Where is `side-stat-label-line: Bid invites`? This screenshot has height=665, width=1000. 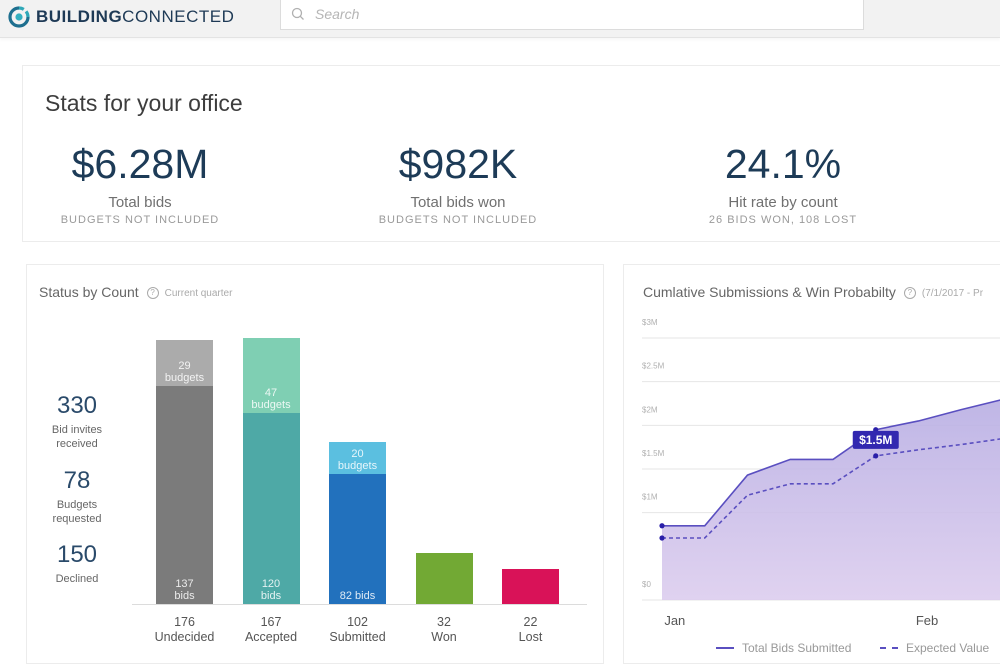 side-stat-label-line: Bid invites is located at coordinates (77, 430).